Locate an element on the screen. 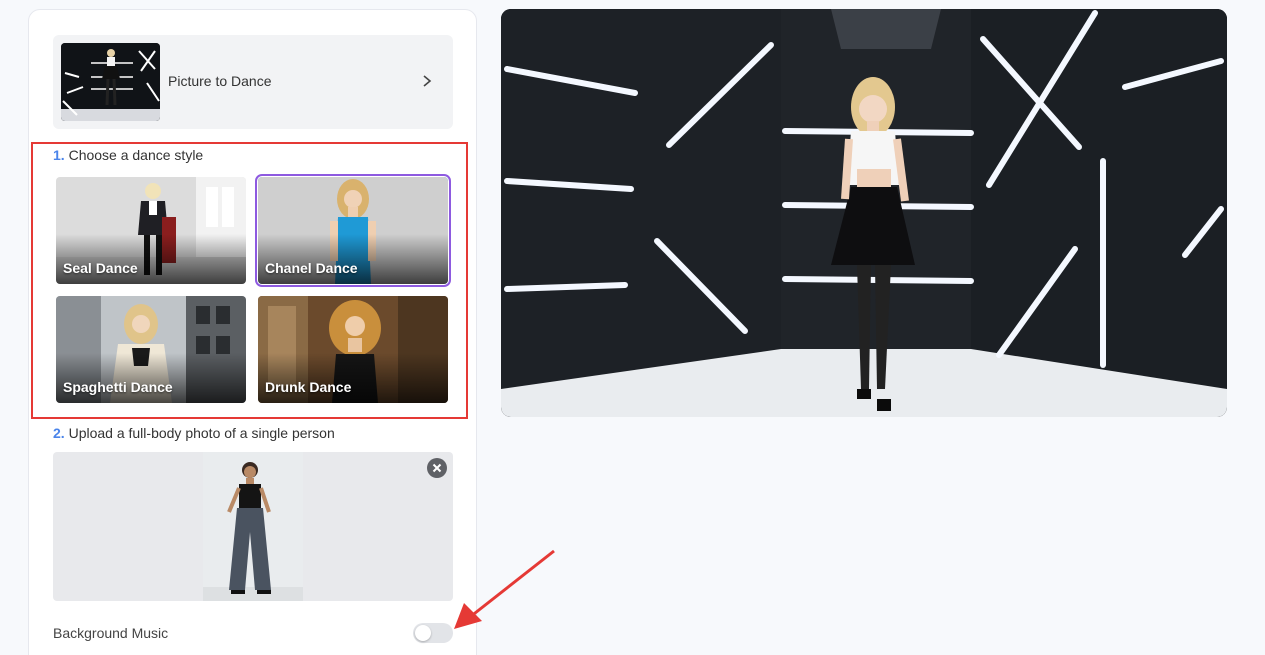  style-label-spaghetti-dance: Spaghetti Dance is located at coordinates (118, 387).